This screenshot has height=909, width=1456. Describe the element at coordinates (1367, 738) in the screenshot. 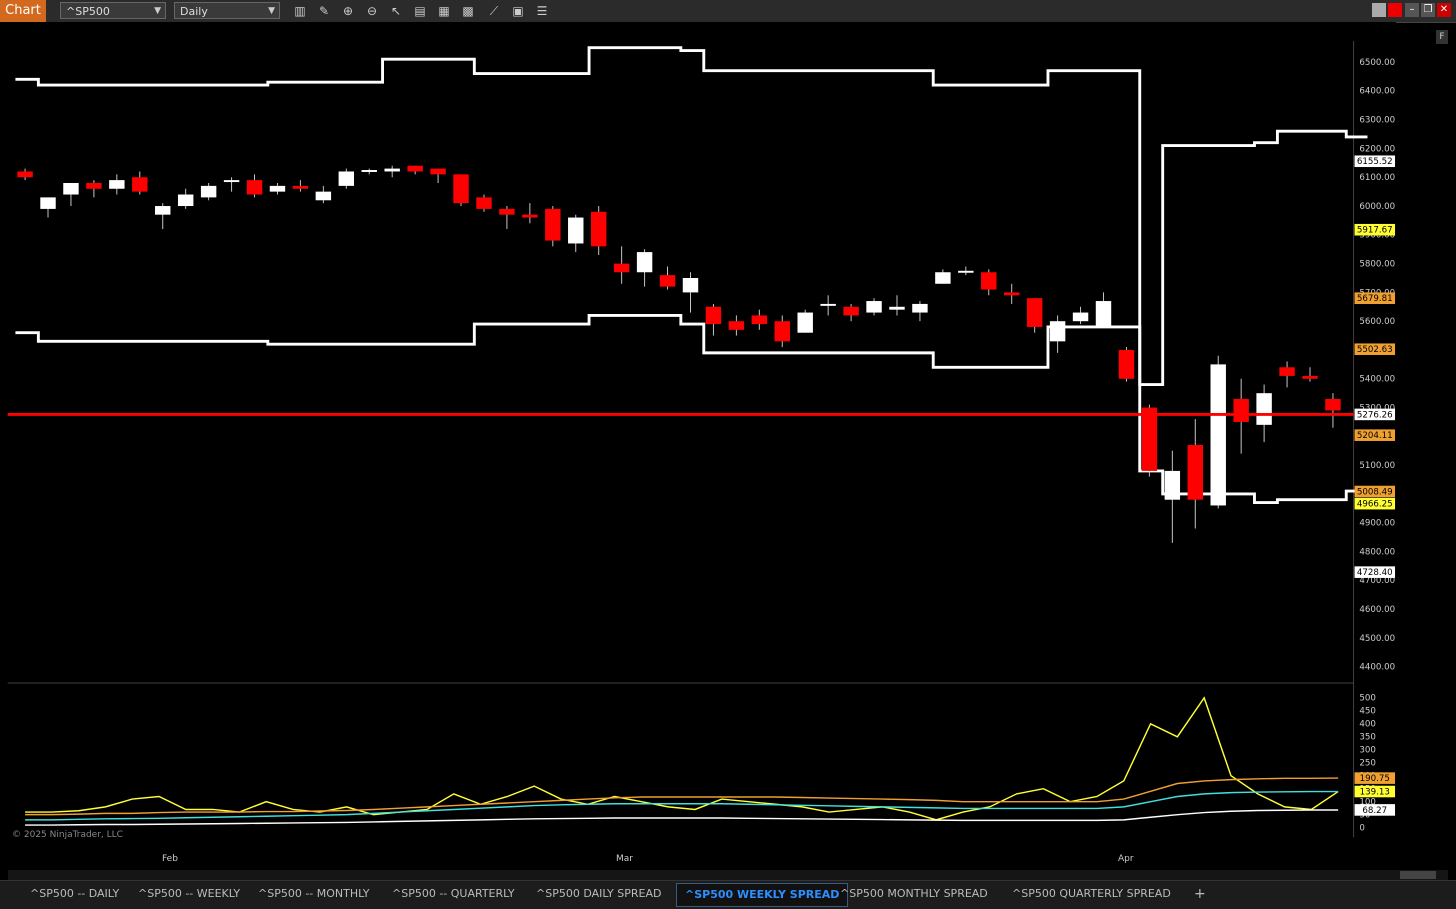

I see `indicator-tick-label: 350` at that location.